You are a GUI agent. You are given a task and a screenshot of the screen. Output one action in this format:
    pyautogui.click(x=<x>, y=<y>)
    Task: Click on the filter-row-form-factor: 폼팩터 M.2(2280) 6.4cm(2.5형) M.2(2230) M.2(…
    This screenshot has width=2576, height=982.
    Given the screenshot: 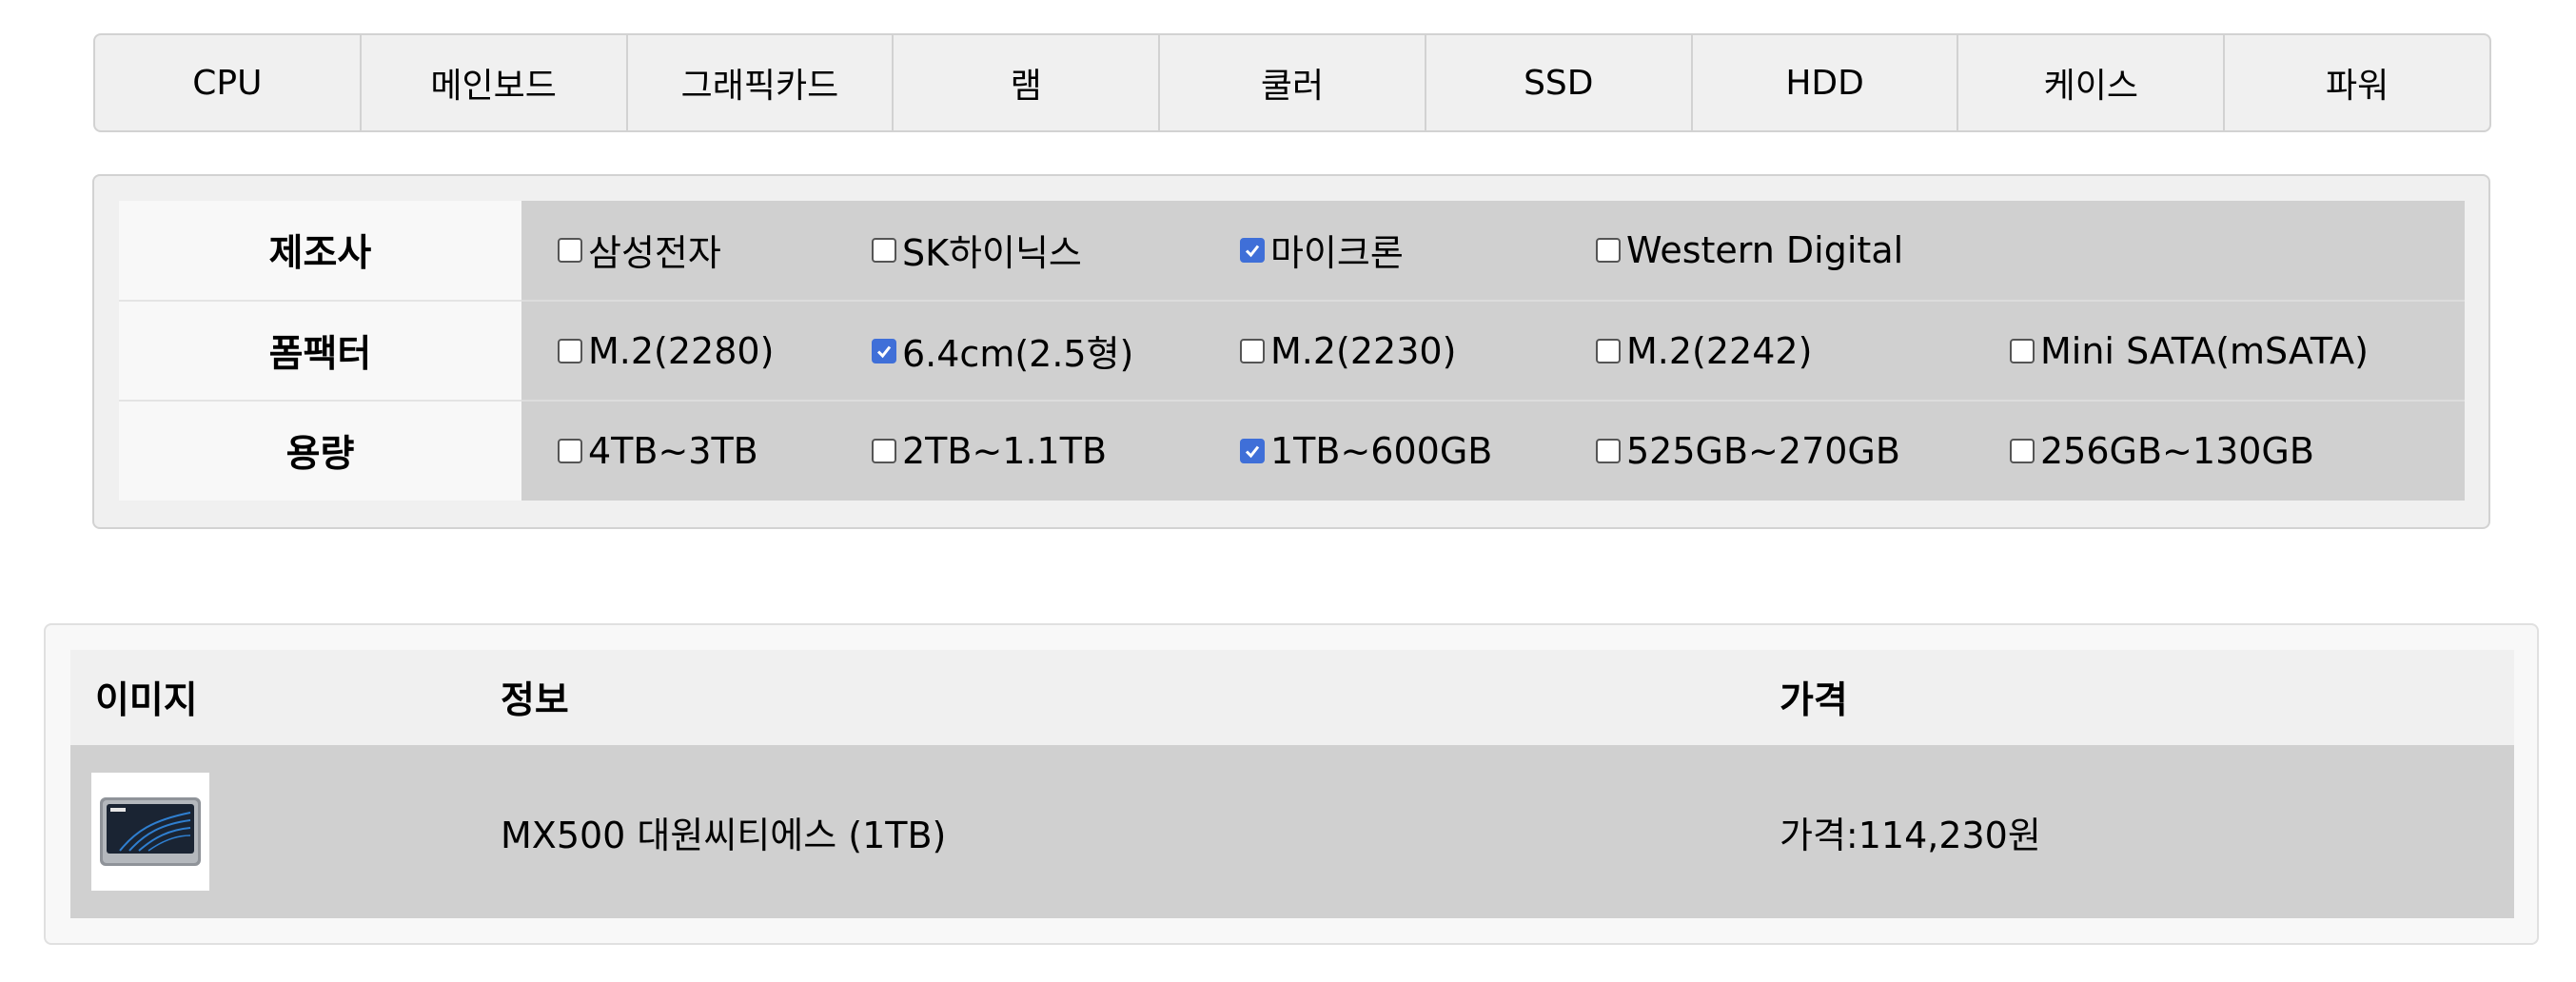 What is the action you would take?
    pyautogui.click(x=1292, y=351)
    